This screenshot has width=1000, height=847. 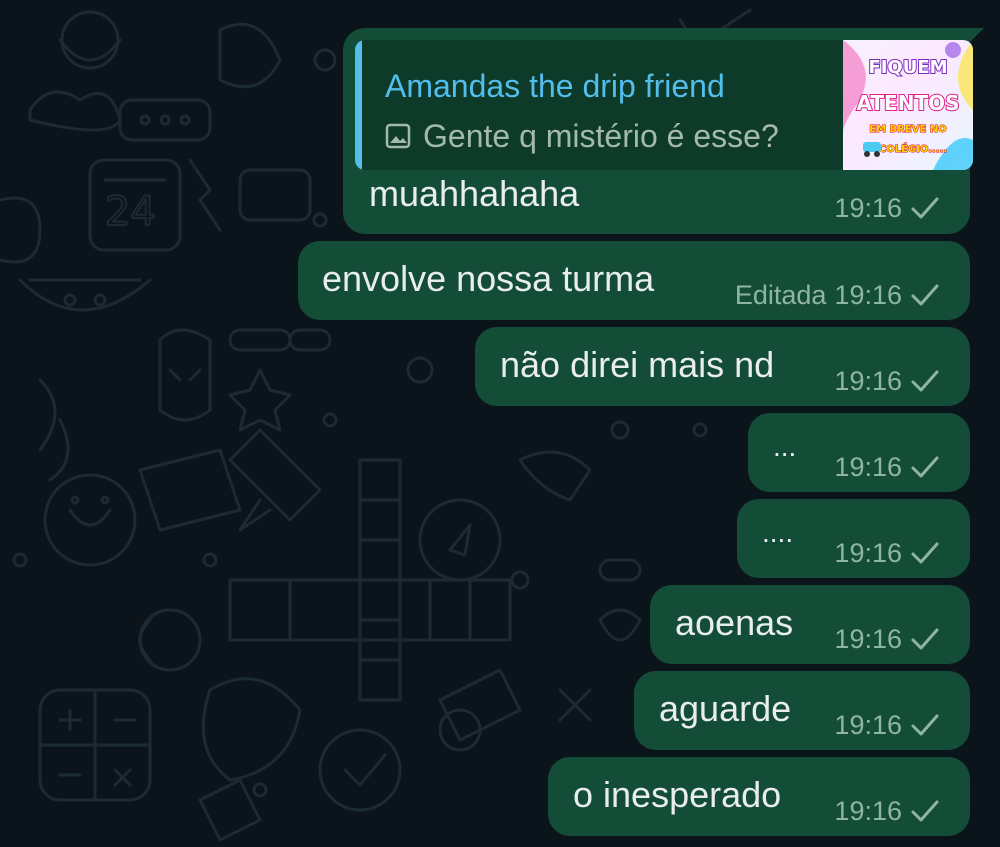 I want to click on quote-author: Amandas the drip friend, so click(x=555, y=86).